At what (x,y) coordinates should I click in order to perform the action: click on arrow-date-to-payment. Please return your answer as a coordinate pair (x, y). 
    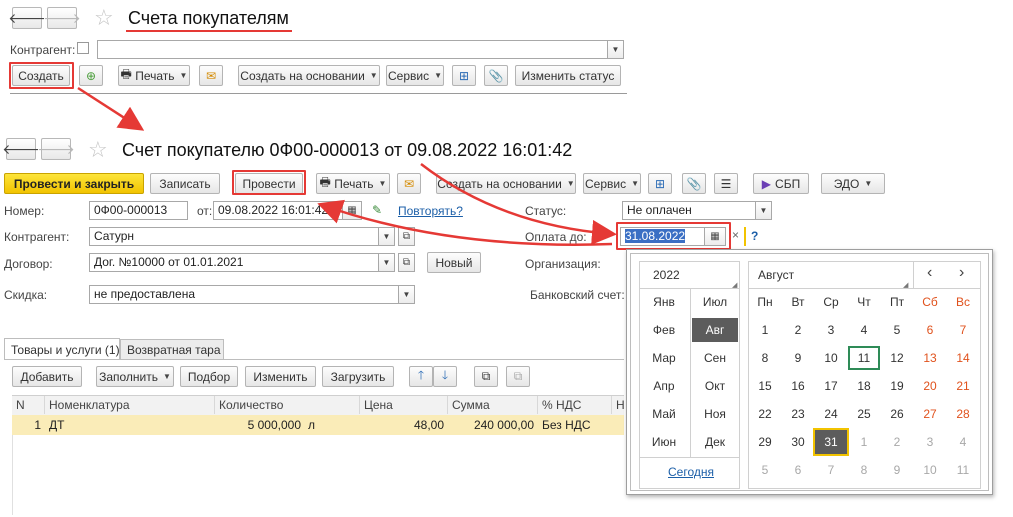
    Looking at the image, I should click on (518, 204).